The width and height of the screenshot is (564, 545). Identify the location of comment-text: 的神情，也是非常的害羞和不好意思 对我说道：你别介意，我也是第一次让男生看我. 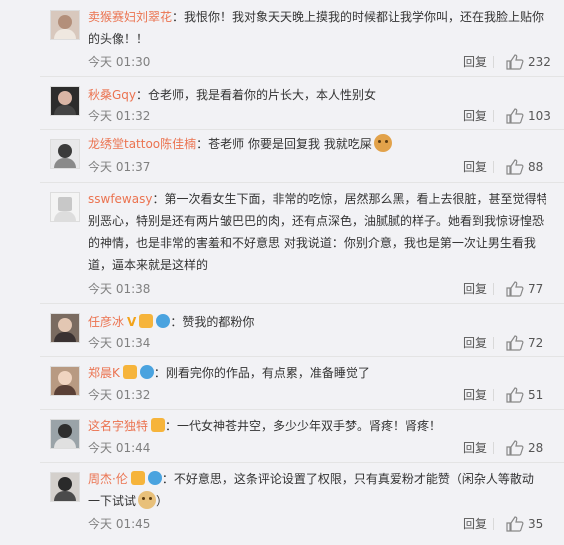
(312, 243).